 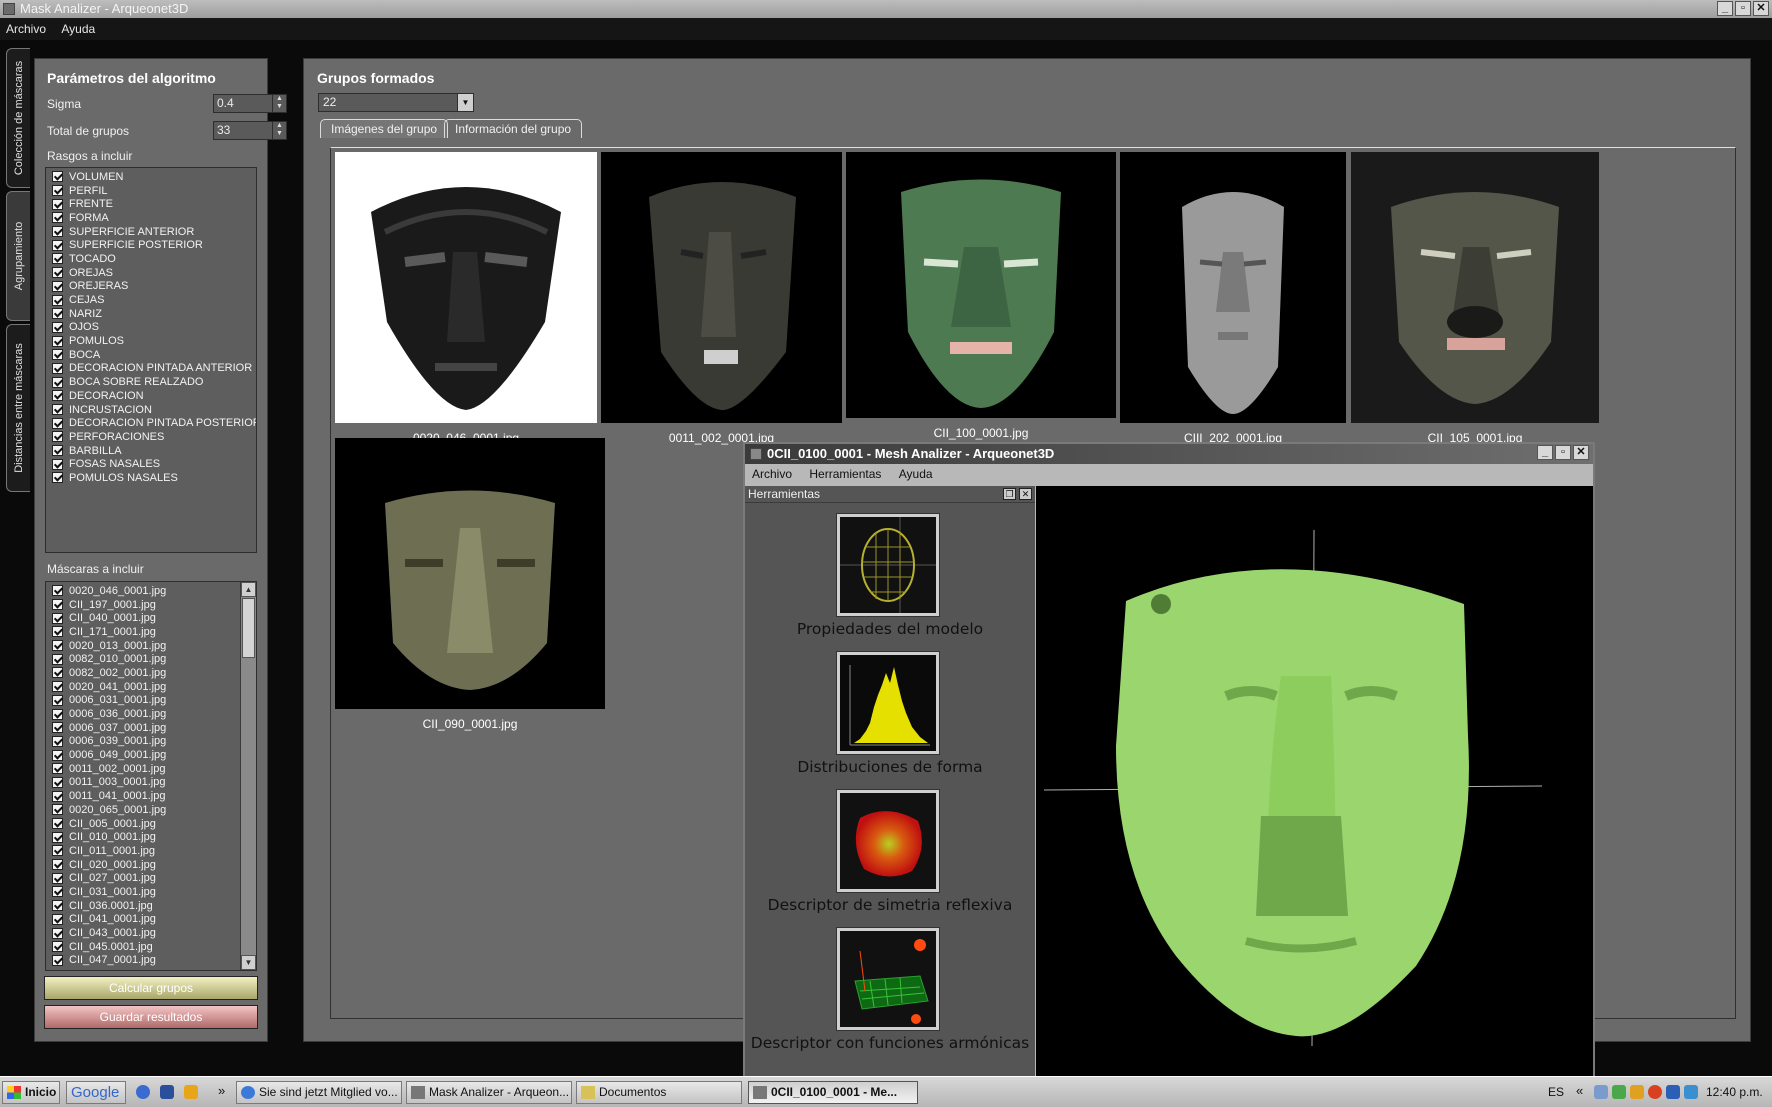 What do you see at coordinates (151, 245) in the screenshot?
I see `trait-checkbox-item: SUPERFICIE POSTERIOR` at bounding box center [151, 245].